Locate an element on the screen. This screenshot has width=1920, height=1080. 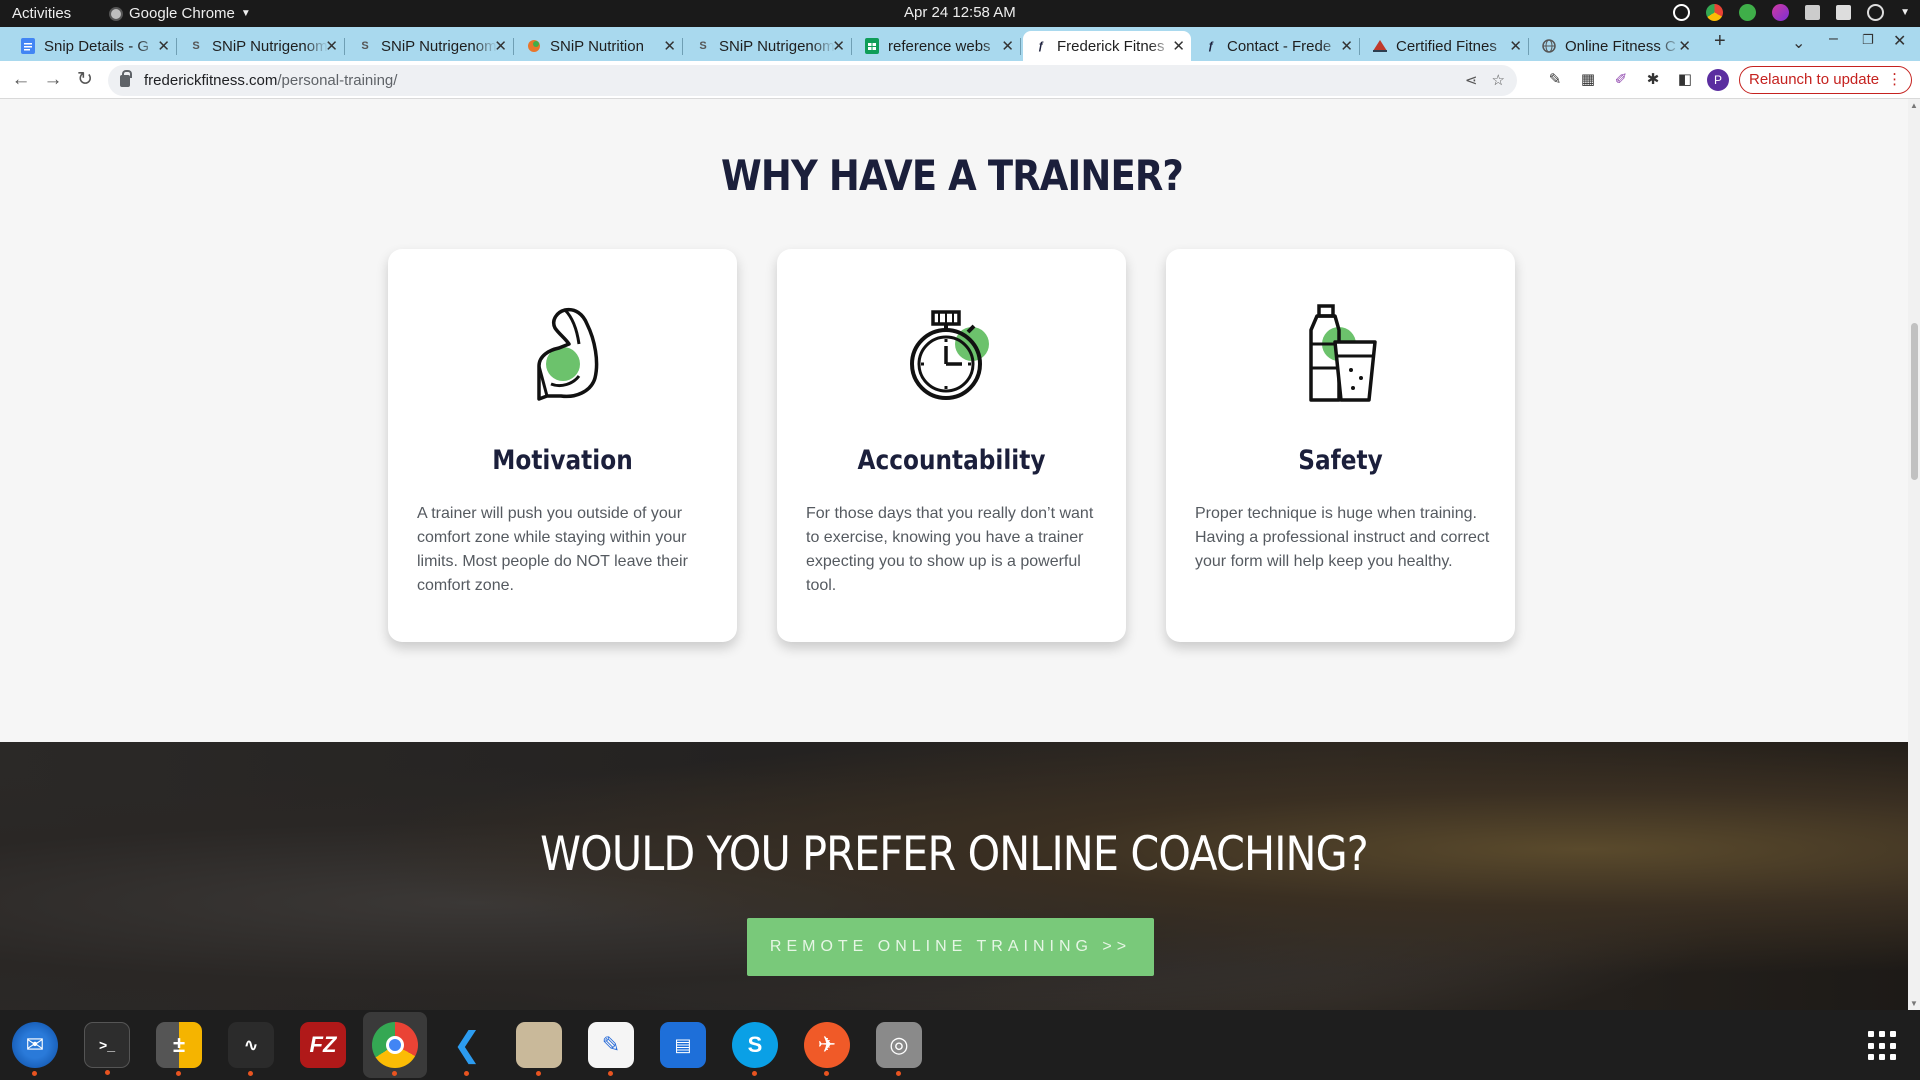
lock-icon is located at coordinates (126, 78).